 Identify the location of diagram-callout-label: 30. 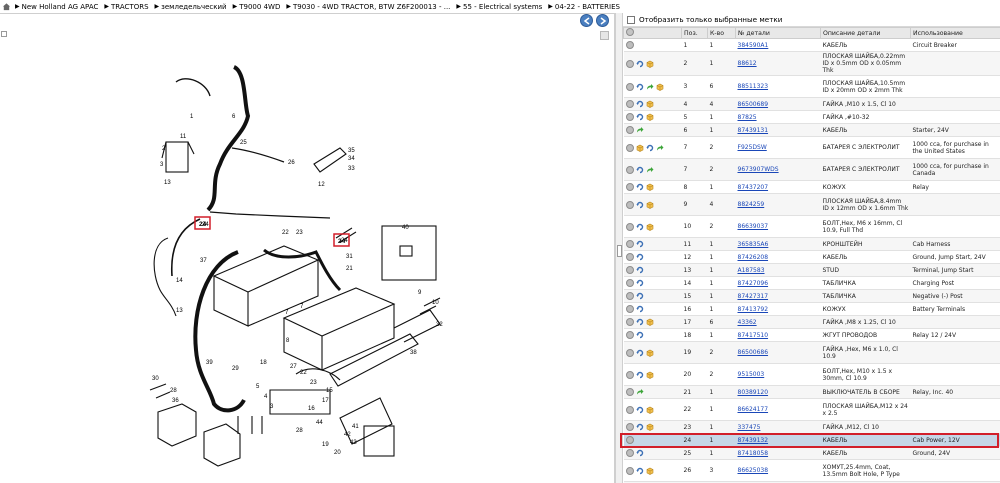
(155, 379).